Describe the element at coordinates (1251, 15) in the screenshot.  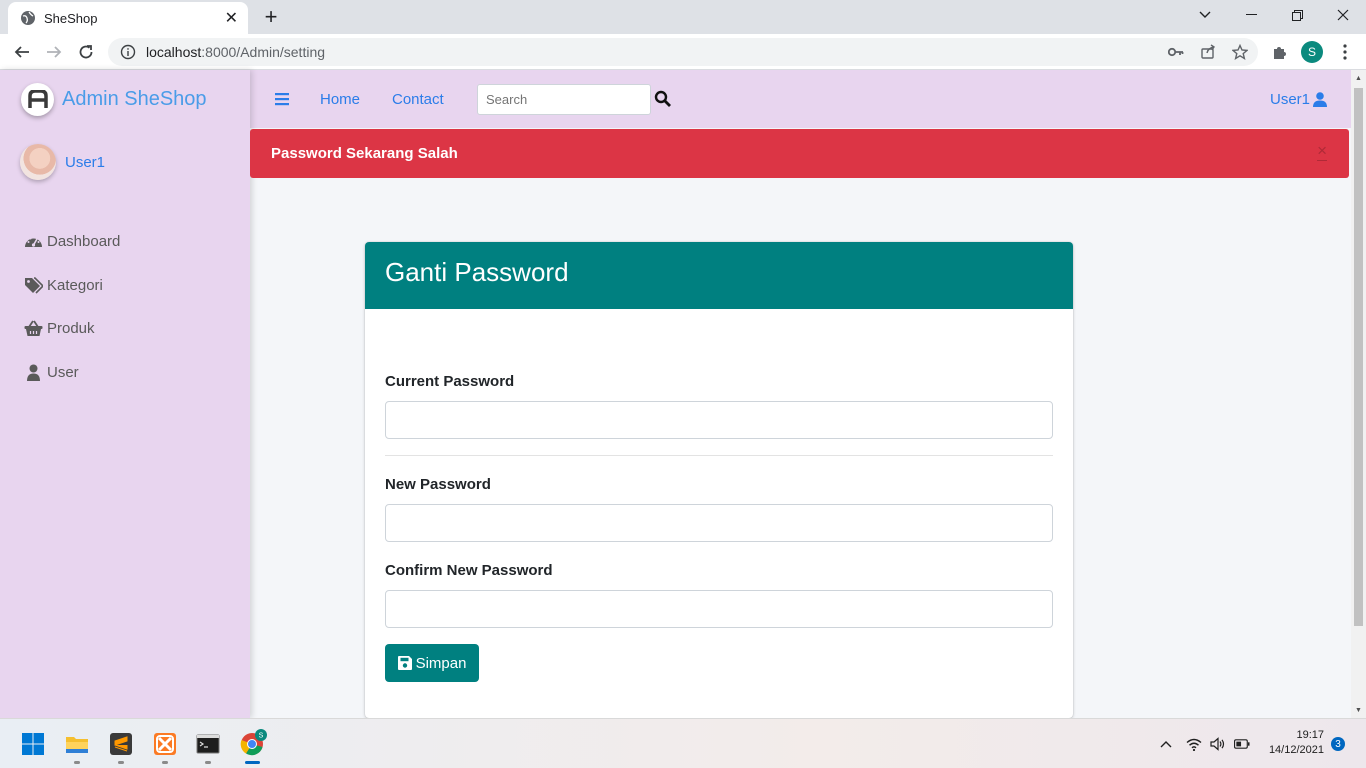
I see `minimize-button` at that location.